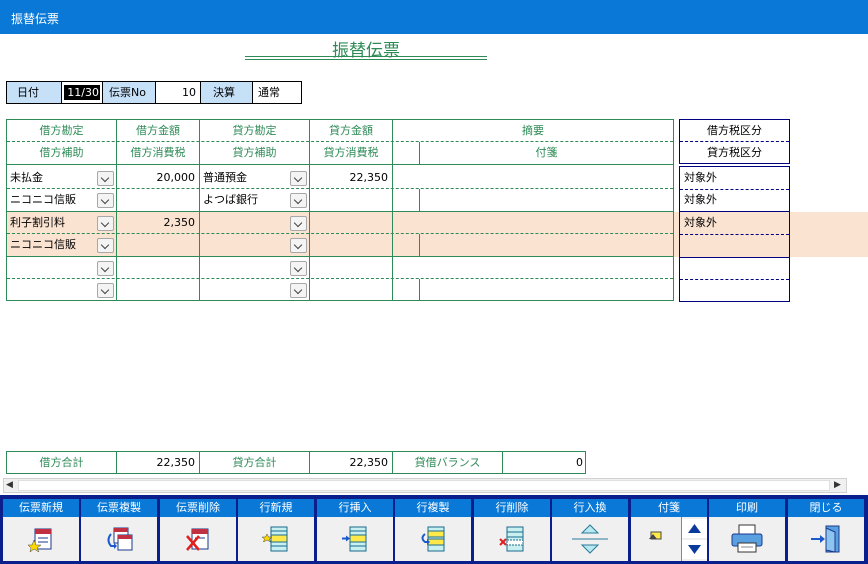 This screenshot has height=564, width=868. I want to click on scroll-left-icon: ◀, so click(9, 485).